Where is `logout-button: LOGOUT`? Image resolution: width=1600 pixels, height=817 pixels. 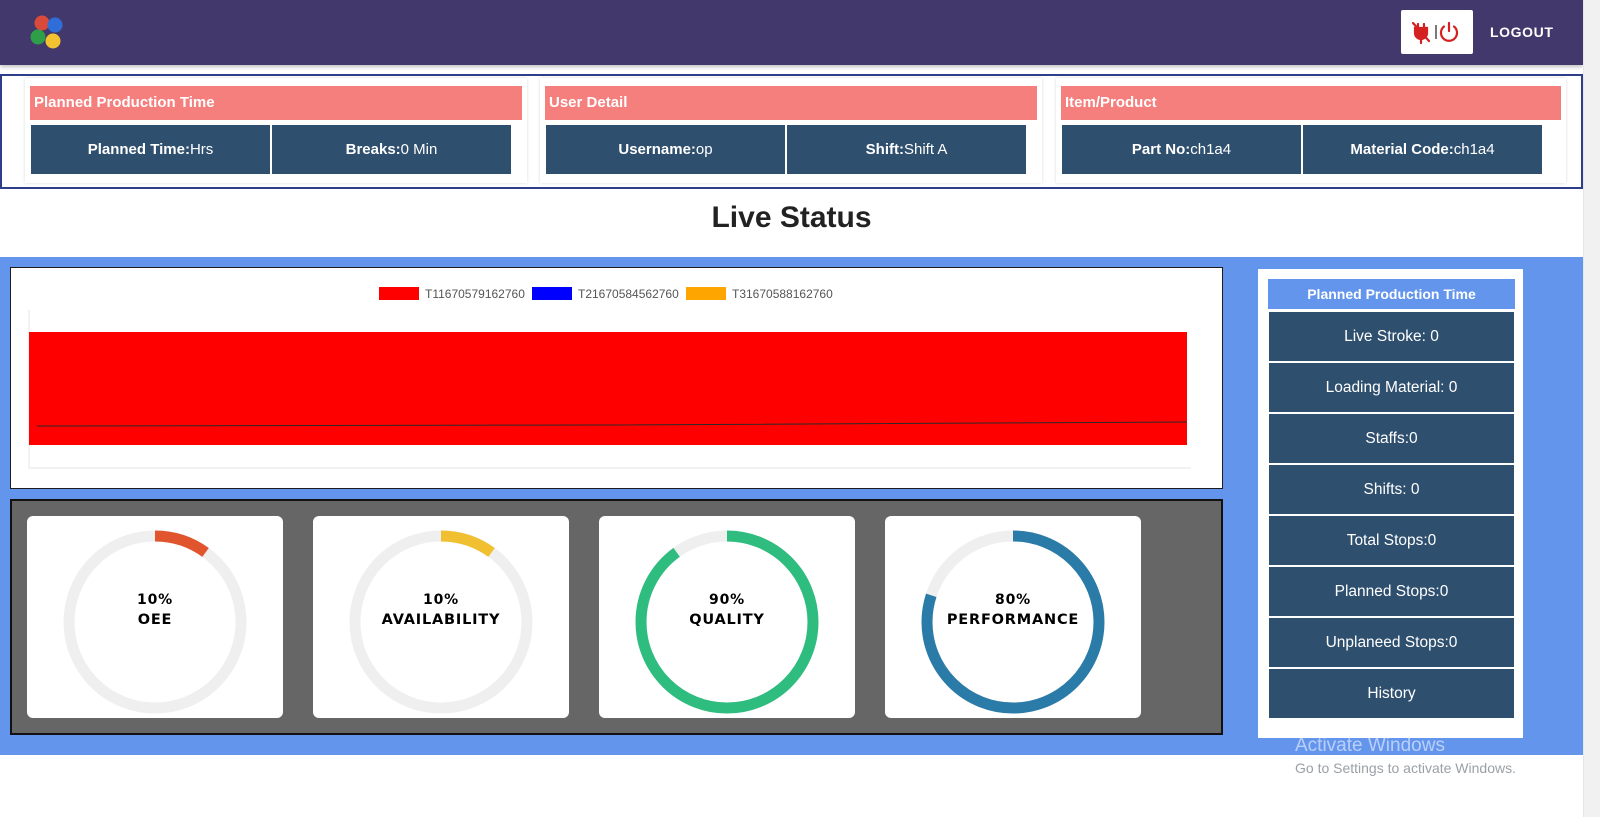 logout-button: LOGOUT is located at coordinates (1521, 32).